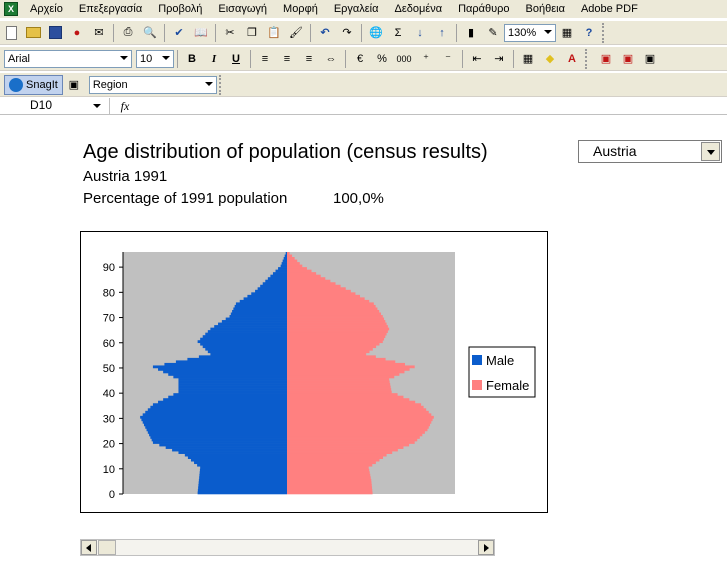 The height and width of the screenshot is (571, 727). What do you see at coordinates (493, 33) in the screenshot?
I see `drawing-icon: ✎` at bounding box center [493, 33].